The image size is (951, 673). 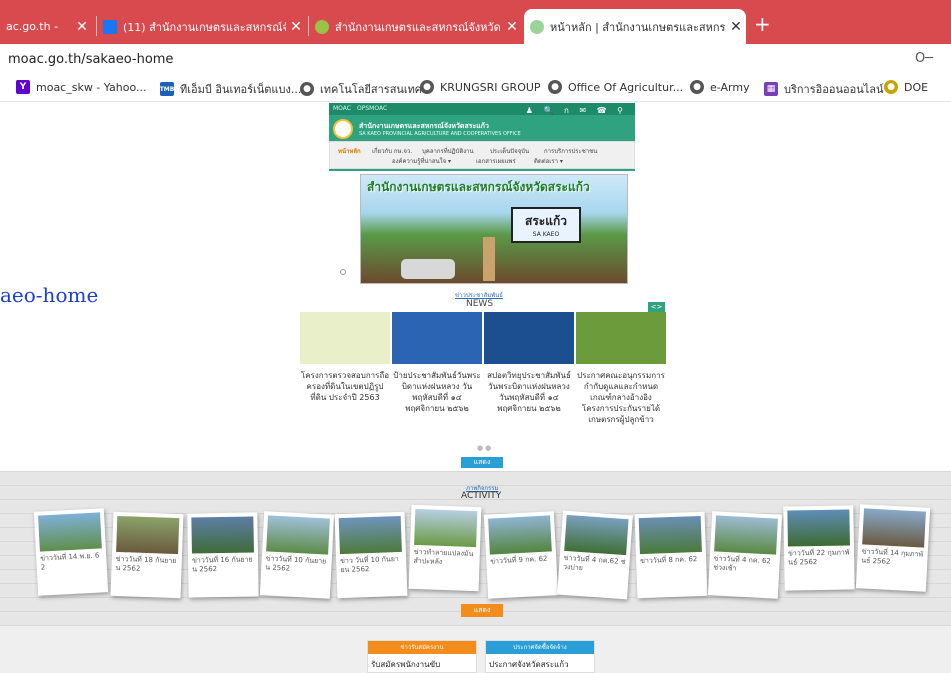 I want to click on activity-caption: ข่าววันที่ 14 กุมภาพันธ์ 2562, so click(x=892, y=556).